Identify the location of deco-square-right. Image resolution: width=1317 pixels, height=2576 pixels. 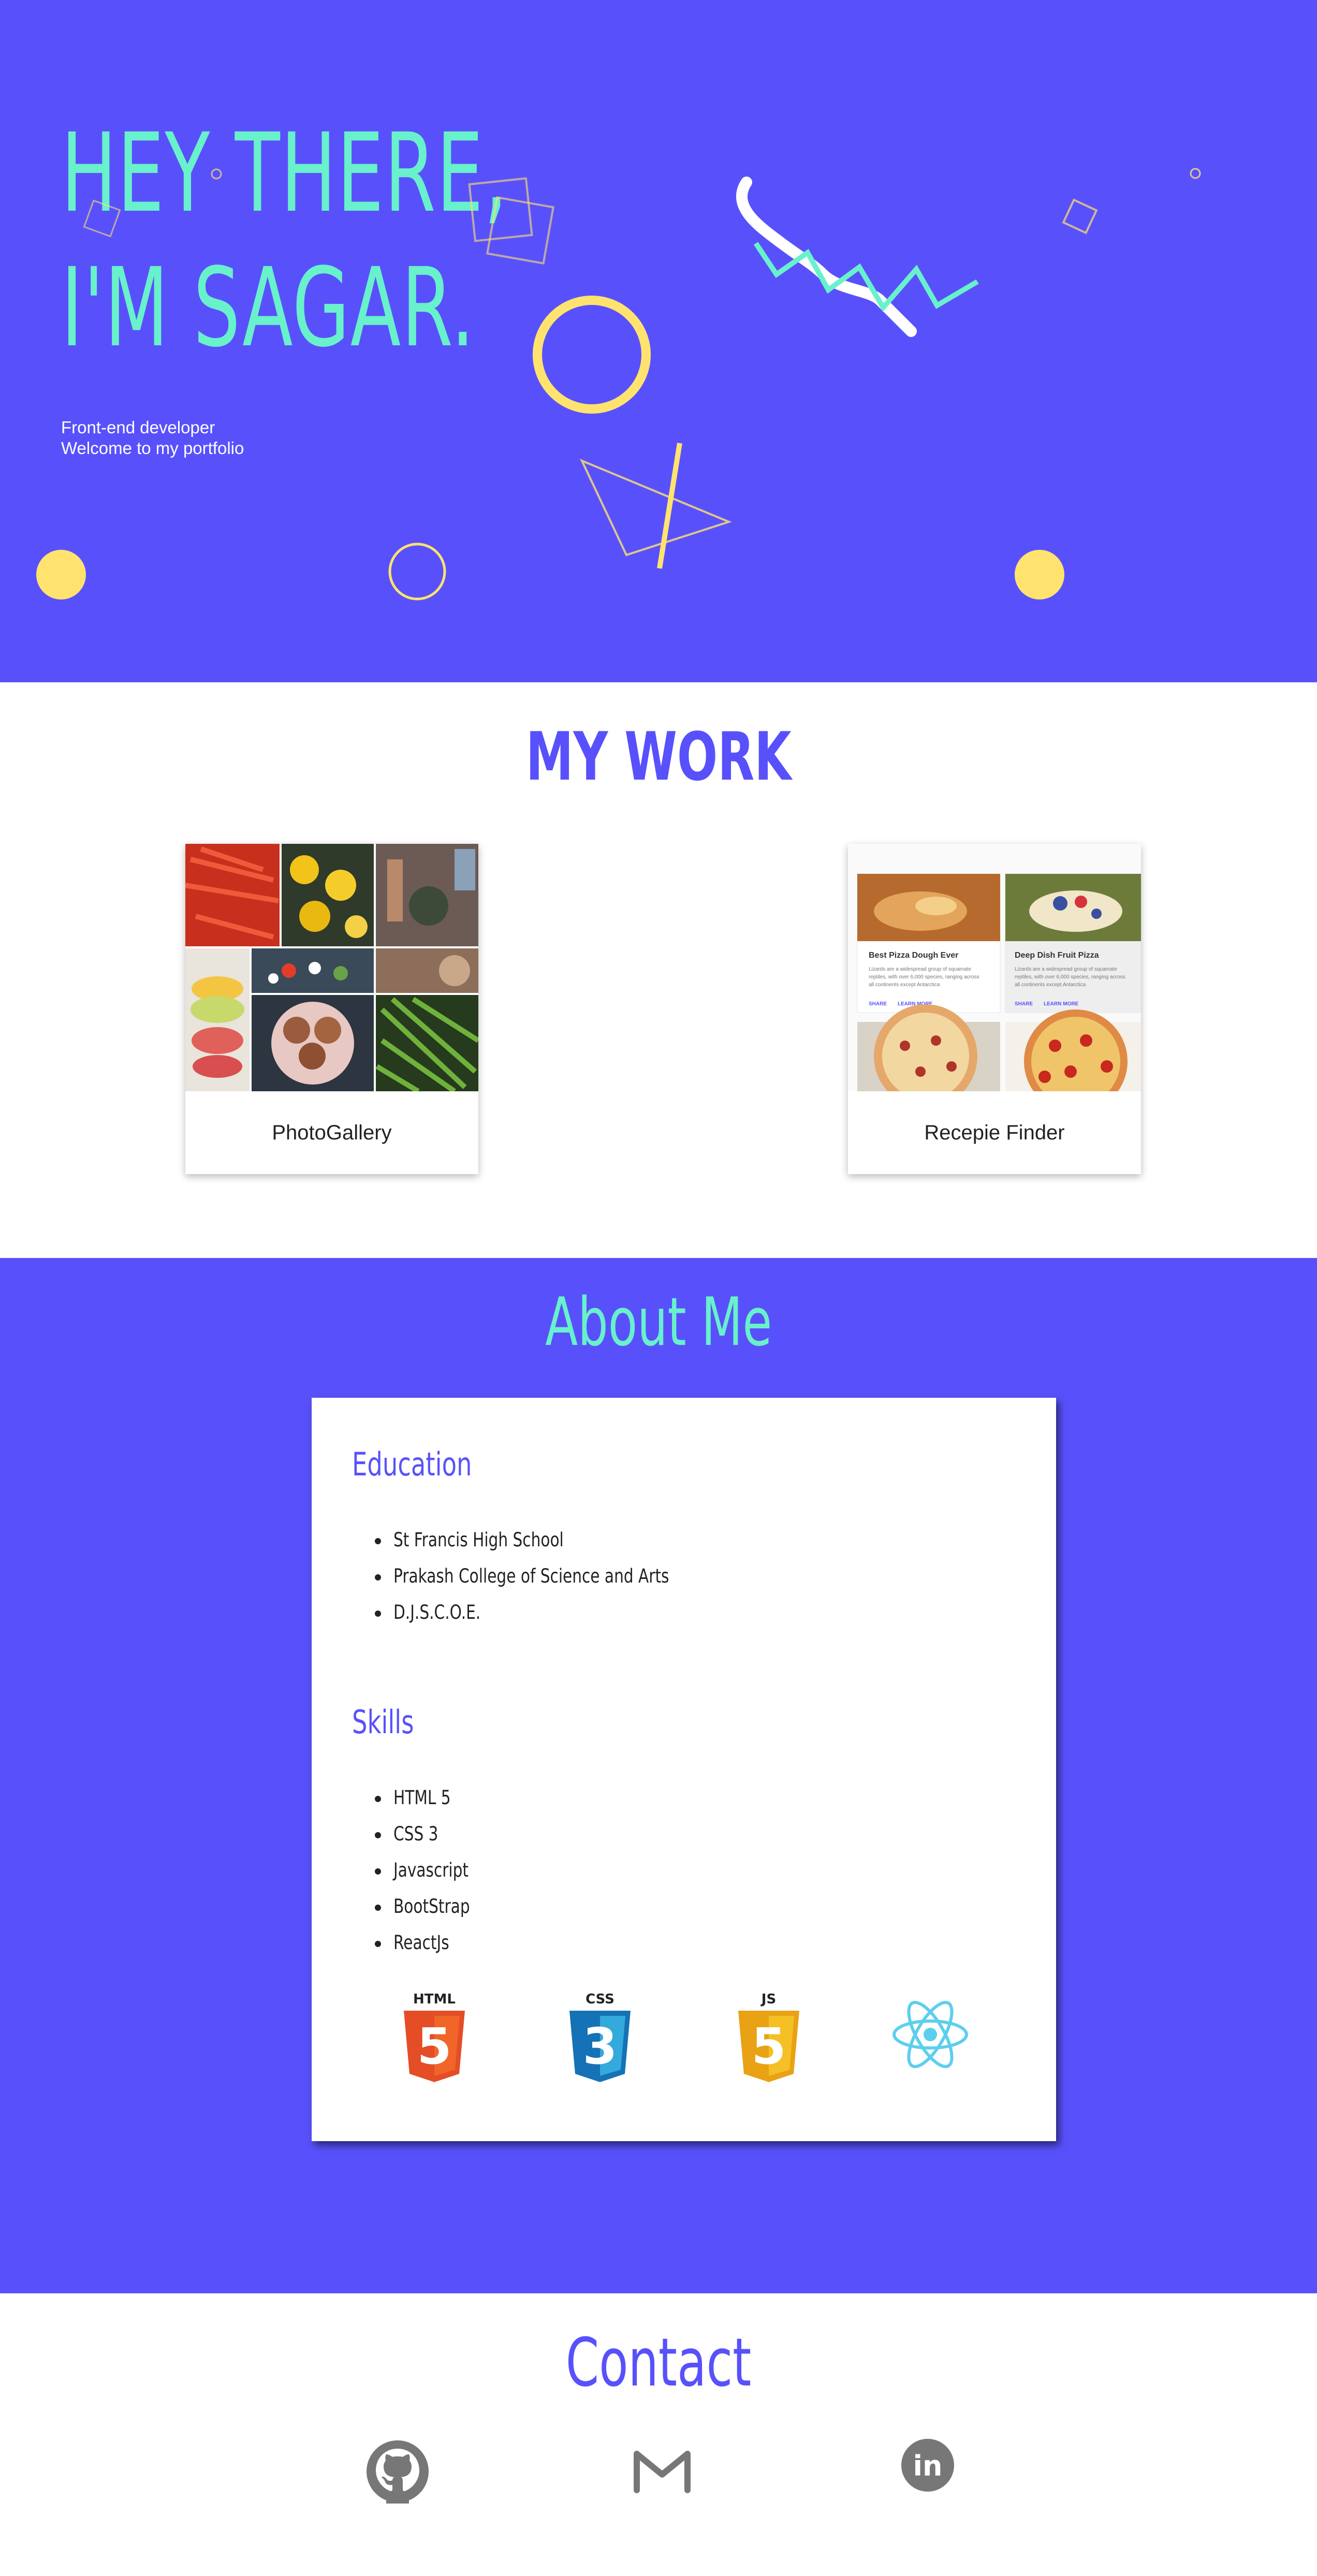
(1080, 217).